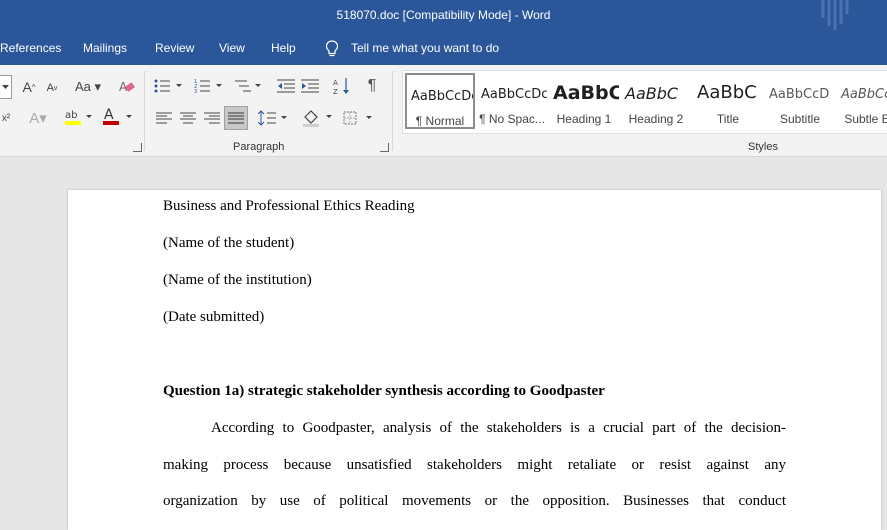 This screenshot has width=887, height=530. Describe the element at coordinates (229, 243) in the screenshot. I see `student-name-line: (Name of the student)` at that location.